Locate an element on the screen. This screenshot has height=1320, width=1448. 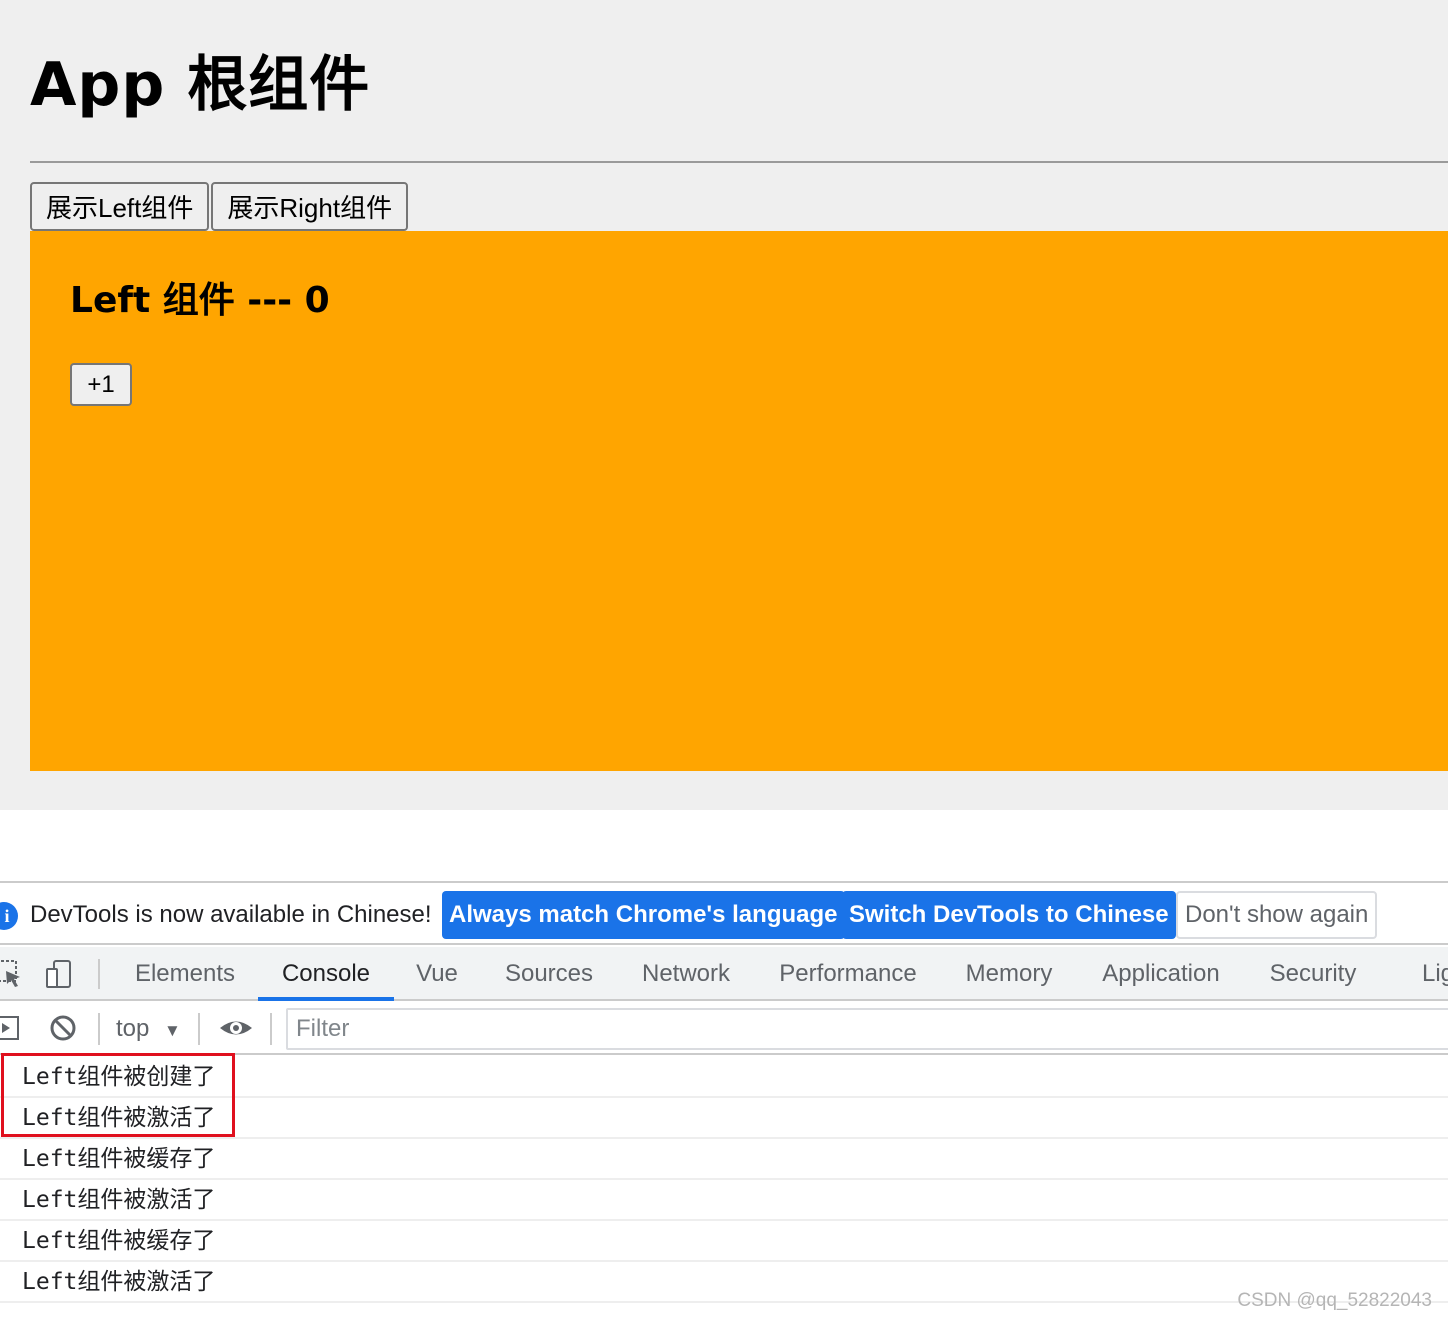
console-toolbar: top ▼ is located at coordinates (724, 1029).